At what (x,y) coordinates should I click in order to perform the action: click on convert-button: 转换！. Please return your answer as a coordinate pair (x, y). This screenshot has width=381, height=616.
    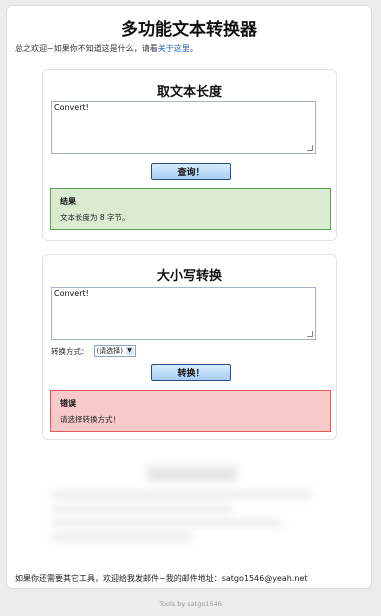
    Looking at the image, I should click on (191, 372).